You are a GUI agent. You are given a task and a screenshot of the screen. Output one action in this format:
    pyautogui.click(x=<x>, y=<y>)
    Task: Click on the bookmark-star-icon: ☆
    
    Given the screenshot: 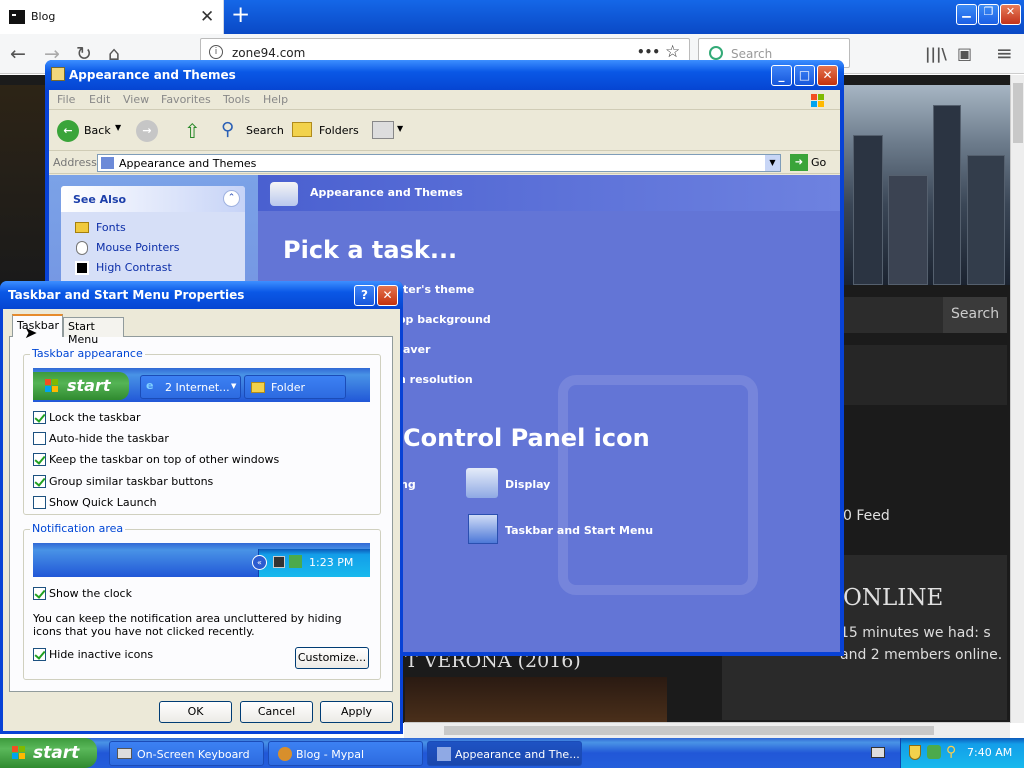 What is the action you would take?
    pyautogui.click(x=672, y=52)
    